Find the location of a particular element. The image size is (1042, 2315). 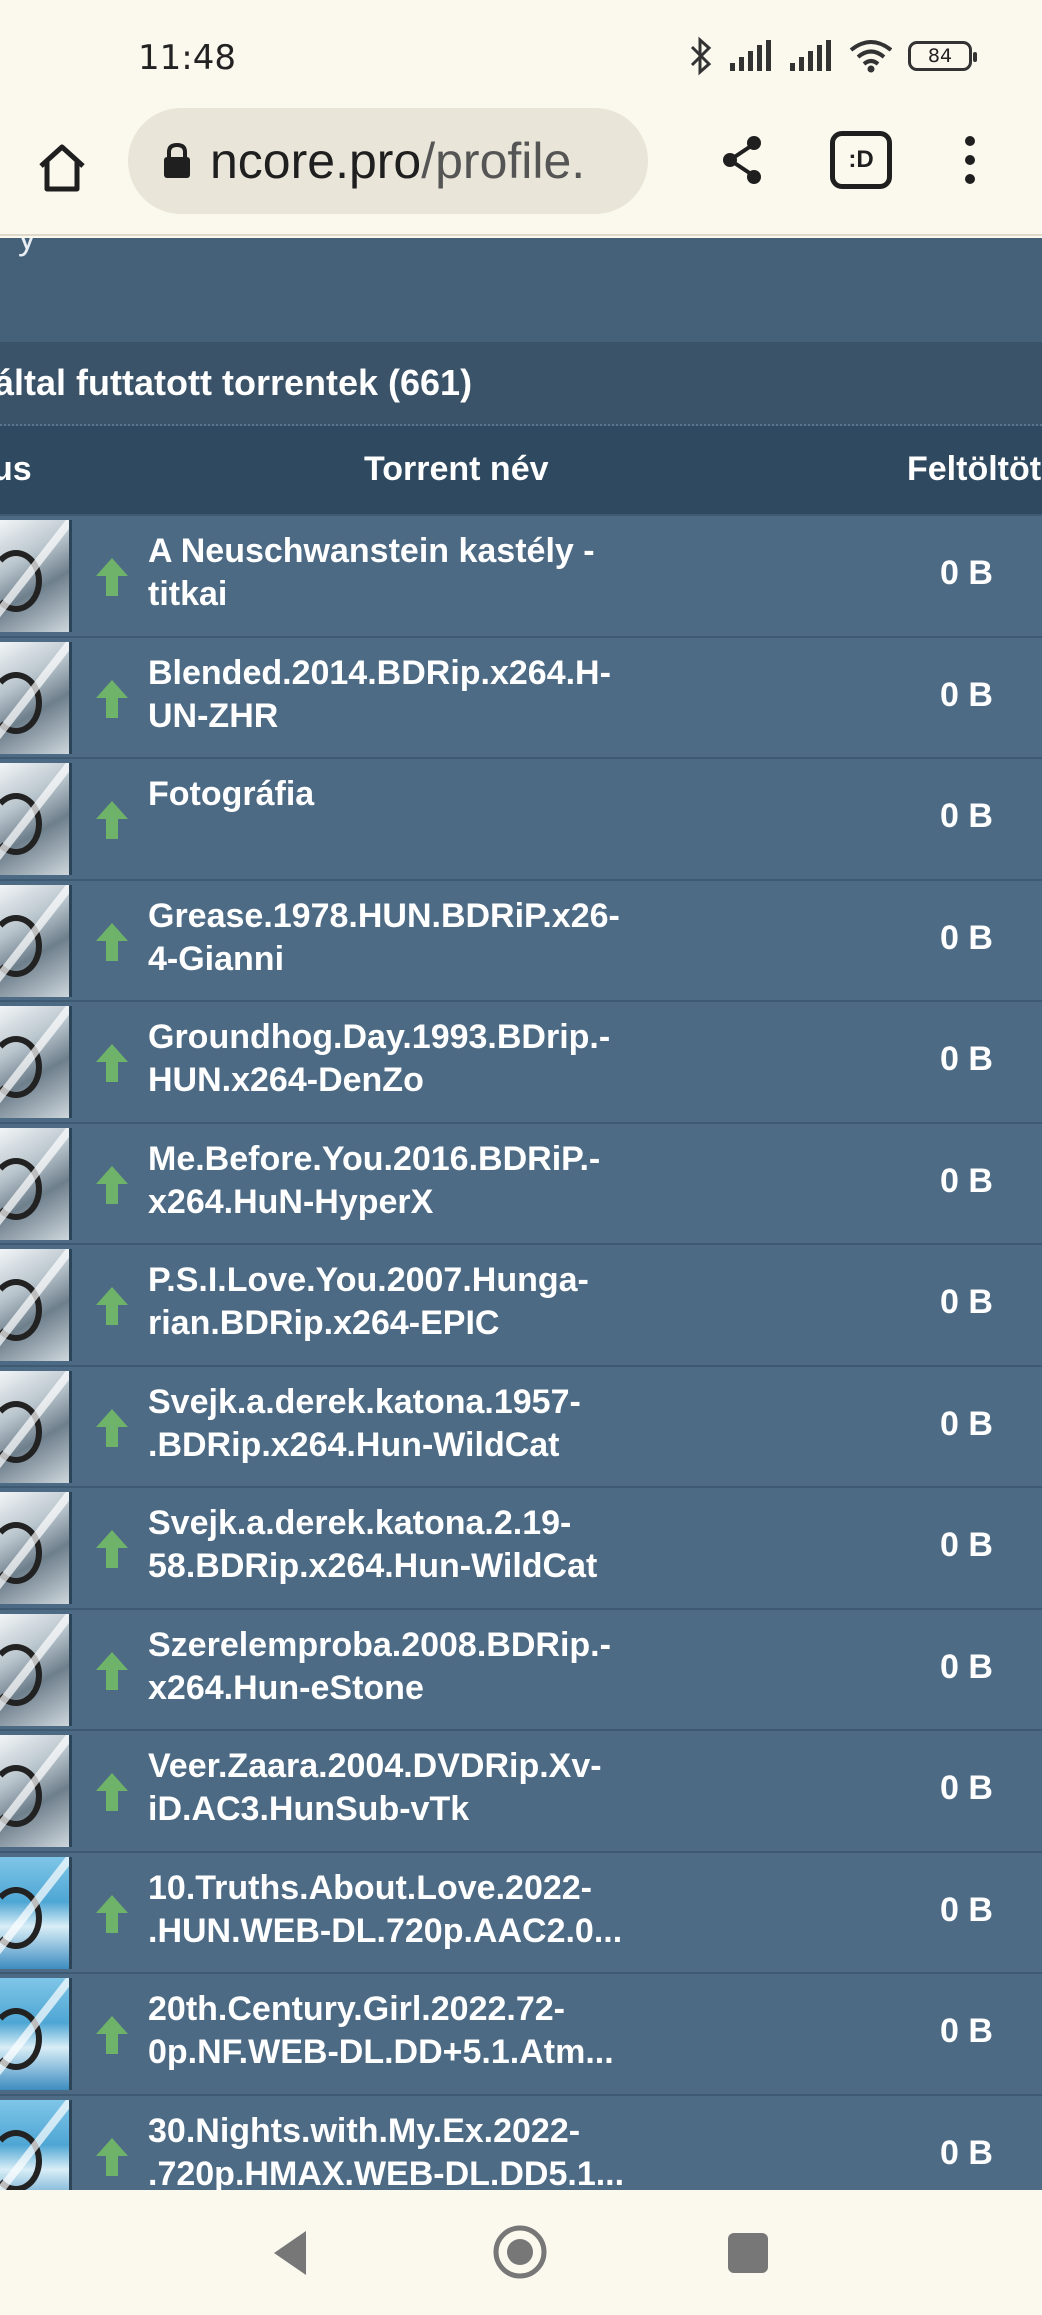

torrent-row: A Neuschwanstein kastély - titkai 0 B is located at coordinates (521, 577).